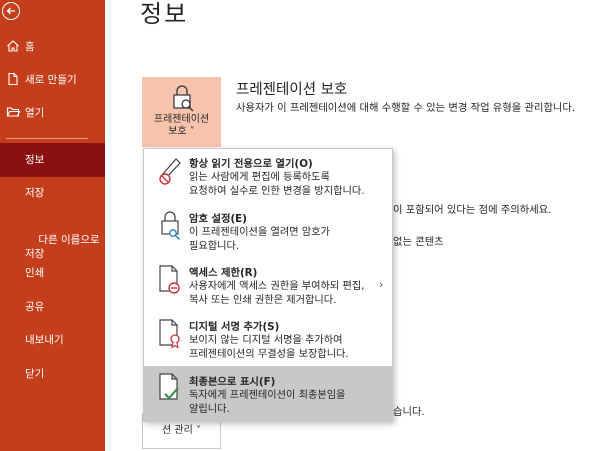 The width and height of the screenshot is (601, 451). I want to click on menu-item-description: 이 프레젠테이션을 열려면 암호가 필요합니다., so click(259, 239).